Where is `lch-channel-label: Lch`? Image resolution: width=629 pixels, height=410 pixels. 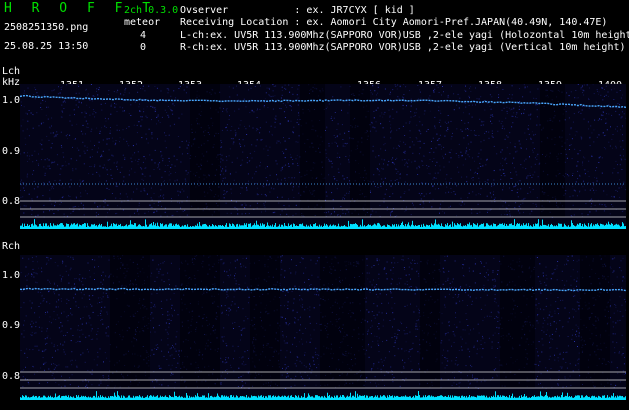 lch-channel-label: Lch is located at coordinates (11, 71).